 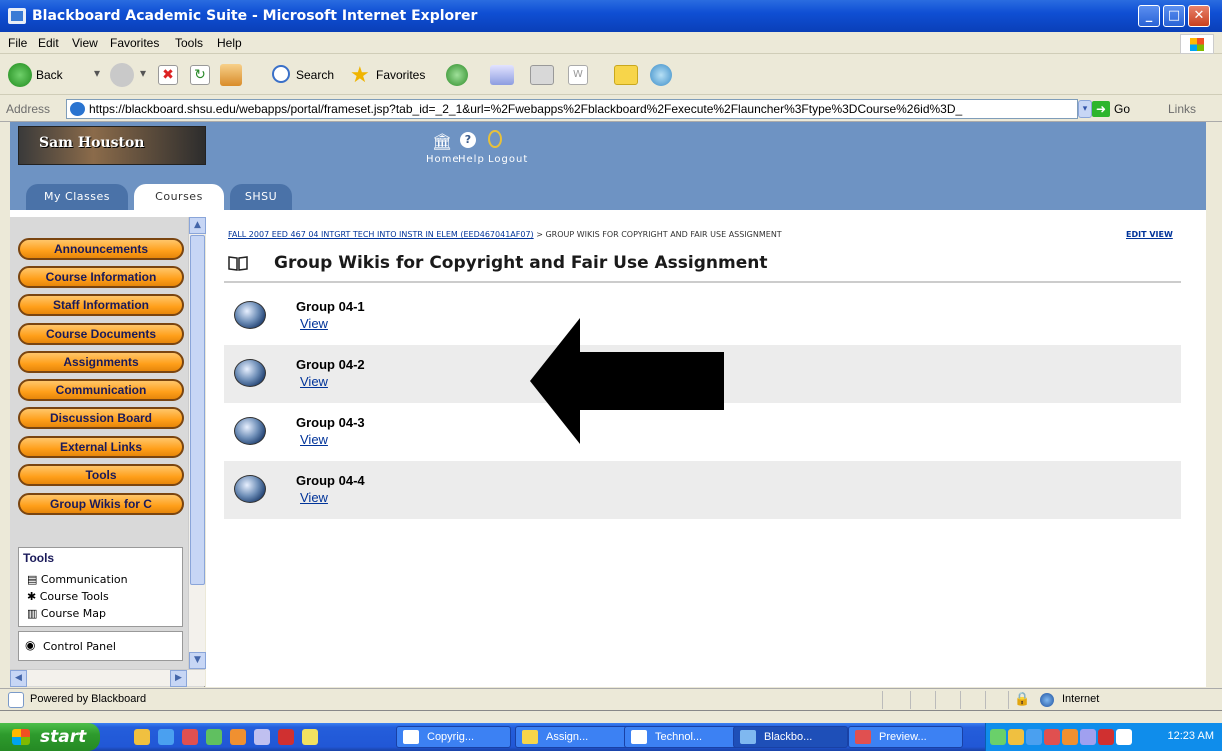 I want to click on tab-courses: Courses, so click(x=179, y=197).